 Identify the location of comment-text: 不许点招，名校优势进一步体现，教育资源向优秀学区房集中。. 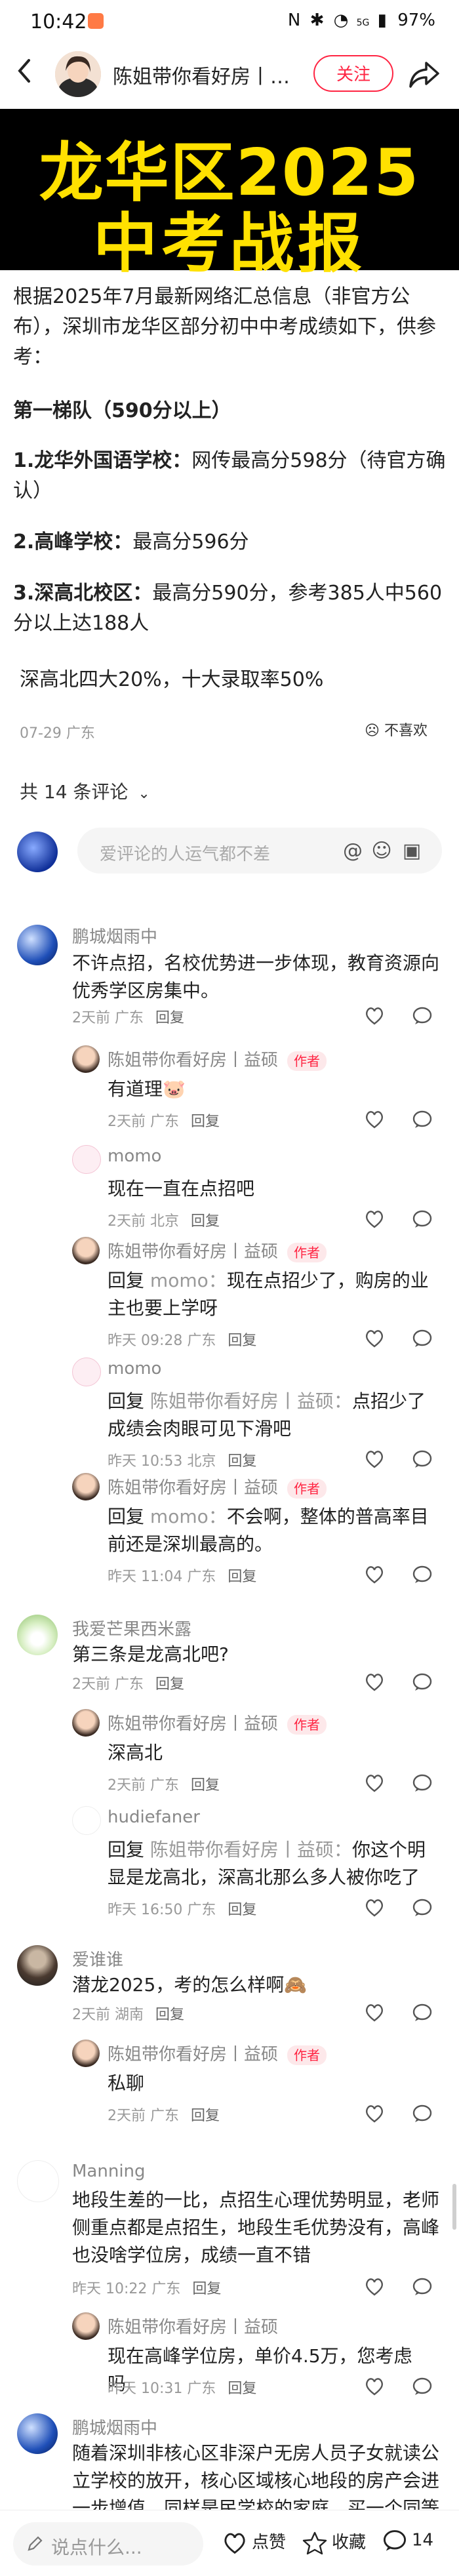
(255, 977).